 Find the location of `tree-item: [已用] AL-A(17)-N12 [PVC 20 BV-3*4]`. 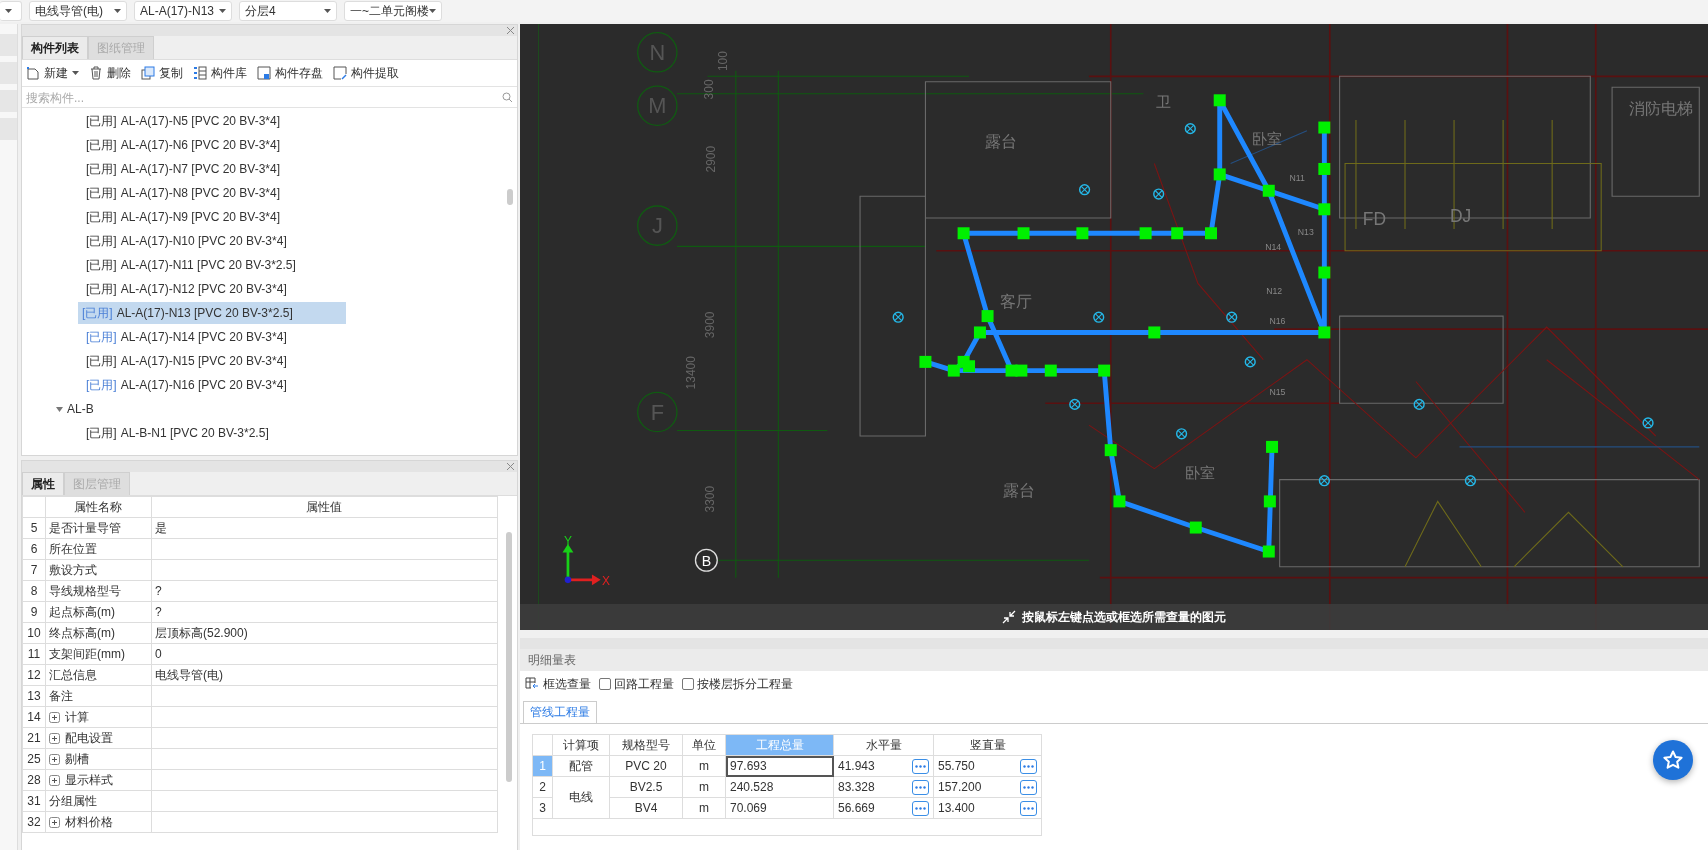

tree-item: [已用] AL-A(17)-N12 [PVC 20 BV-3*4] is located at coordinates (186, 289).